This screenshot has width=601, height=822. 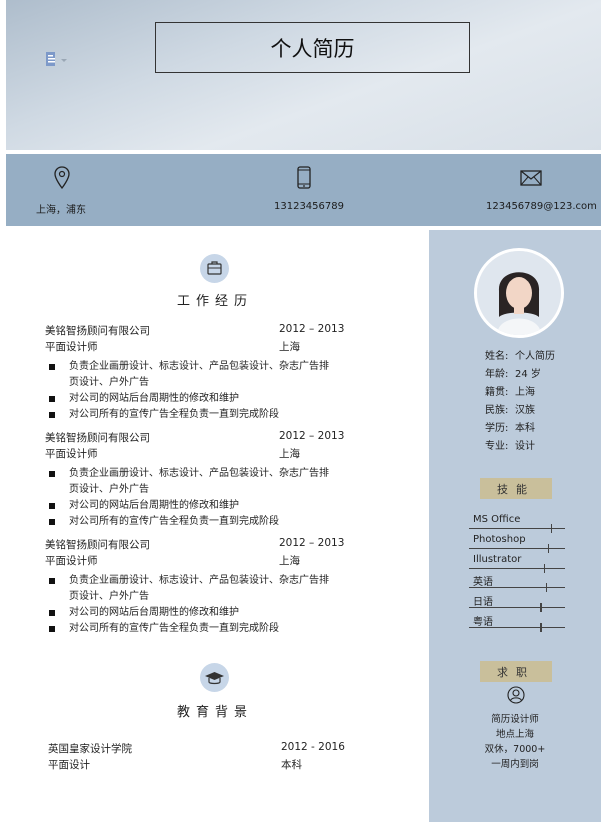 I want to click on job-preferences: 简历设计师 地点上海 双休，7000+ 一周内到岗, so click(x=515, y=742).